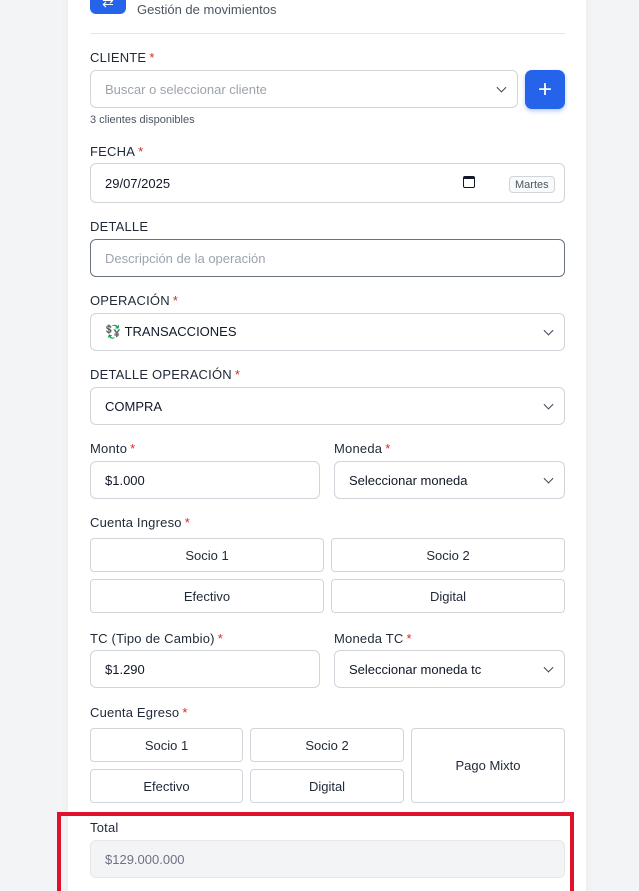 The width and height of the screenshot is (639, 891). Describe the element at coordinates (362, 448) in the screenshot. I see `moneda-label: Moneda *` at that location.